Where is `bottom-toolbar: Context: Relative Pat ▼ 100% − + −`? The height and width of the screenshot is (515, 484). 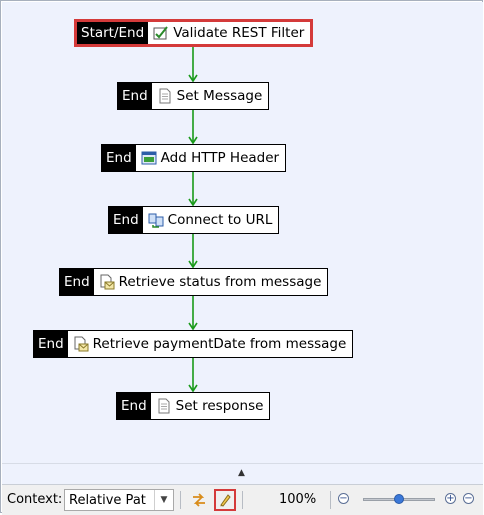 bottom-toolbar: Context: Relative Pat ▼ 100% − + − is located at coordinates (242, 499).